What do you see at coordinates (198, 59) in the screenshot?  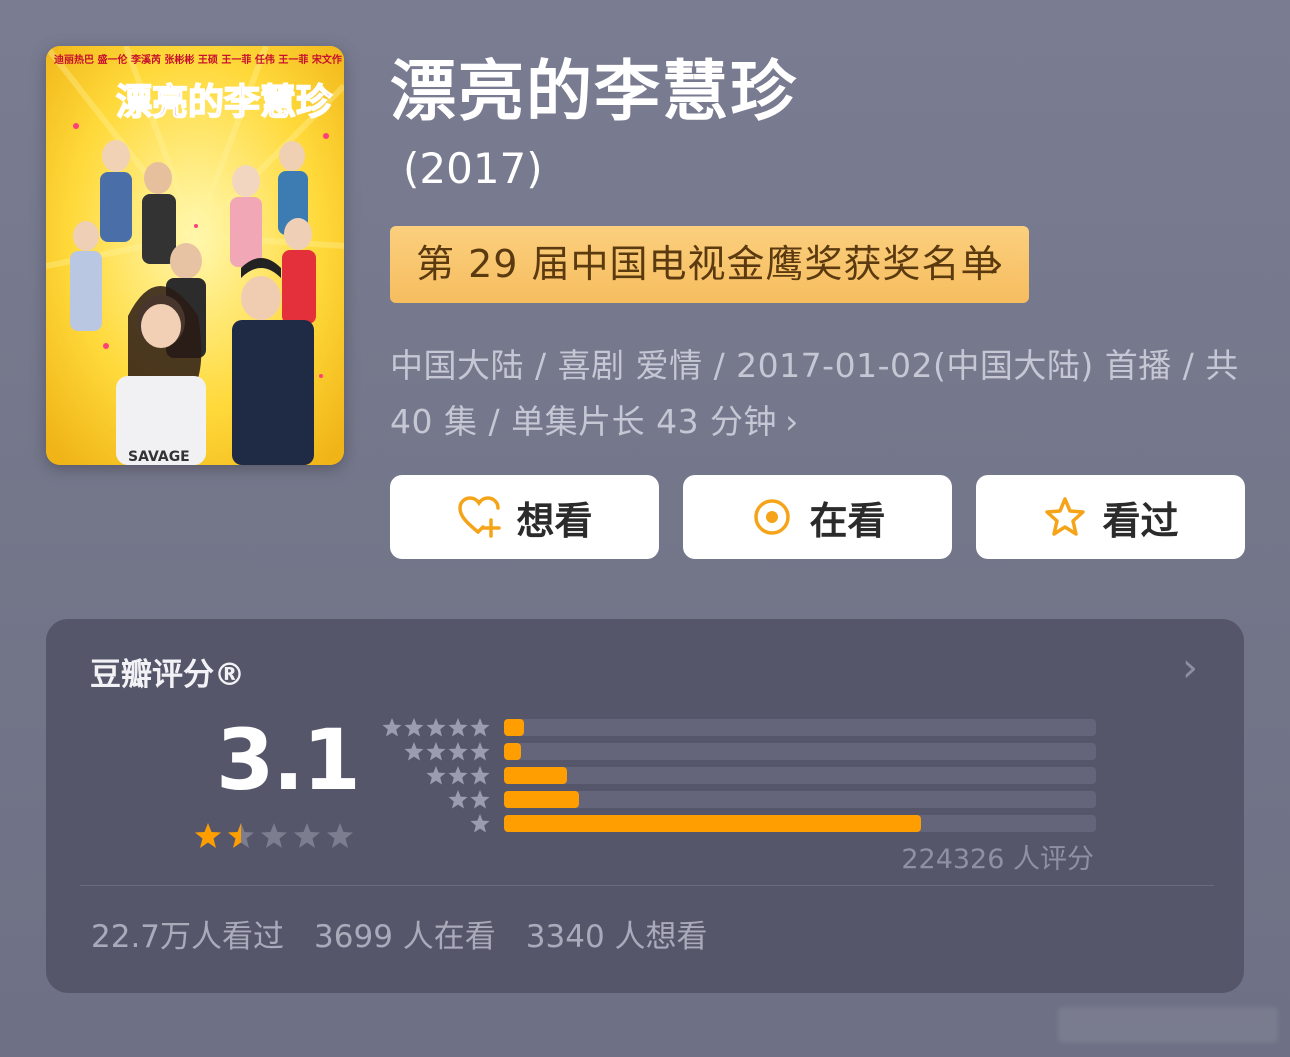 I see `poster-top-names: 迪丽热巴 盛一伦 李溪芮 张彬彬 王硕 王一菲 任伟 王一菲 宋文作` at bounding box center [198, 59].